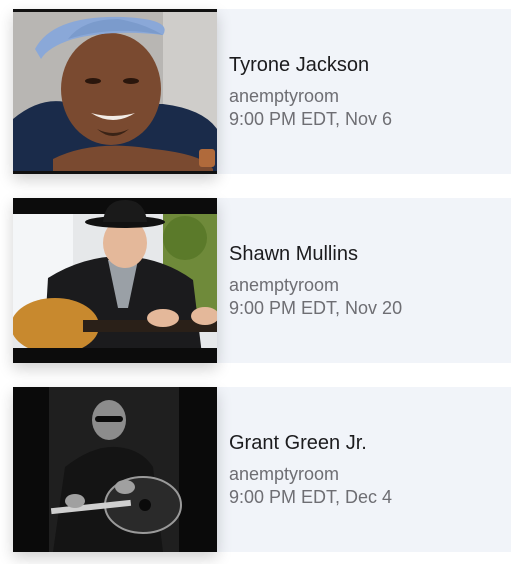 The image size is (522, 564). Describe the element at coordinates (310, 443) in the screenshot. I see `event-title: Grant Green Jr.` at that location.